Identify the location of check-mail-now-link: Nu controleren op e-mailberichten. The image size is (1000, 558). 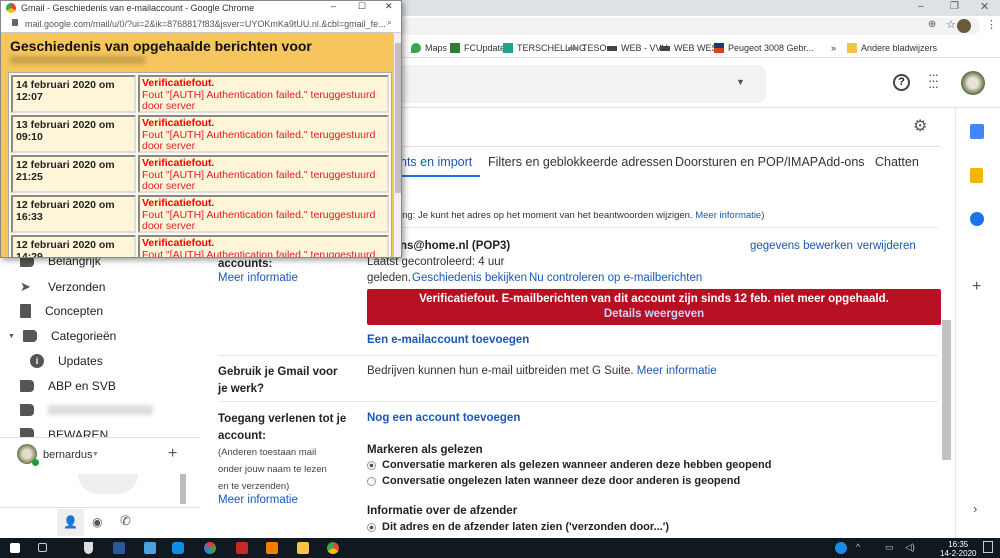
(615, 278).